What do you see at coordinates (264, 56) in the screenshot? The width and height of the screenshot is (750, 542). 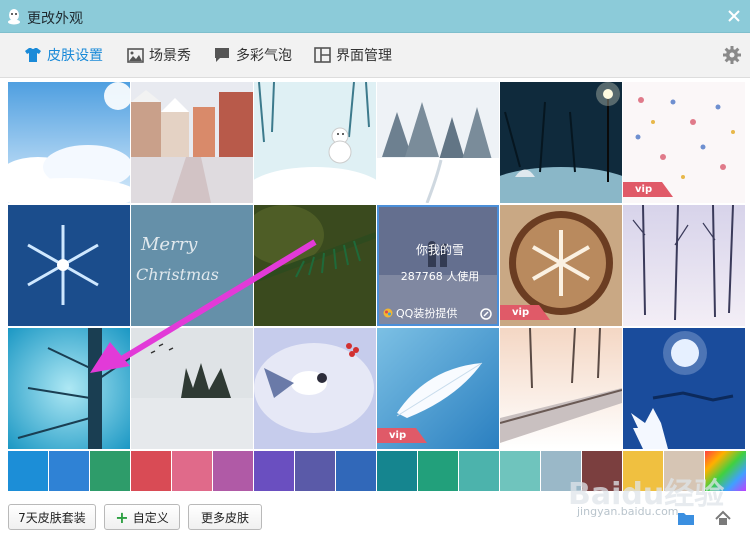 I see `tab-label: 多彩气泡` at bounding box center [264, 56].